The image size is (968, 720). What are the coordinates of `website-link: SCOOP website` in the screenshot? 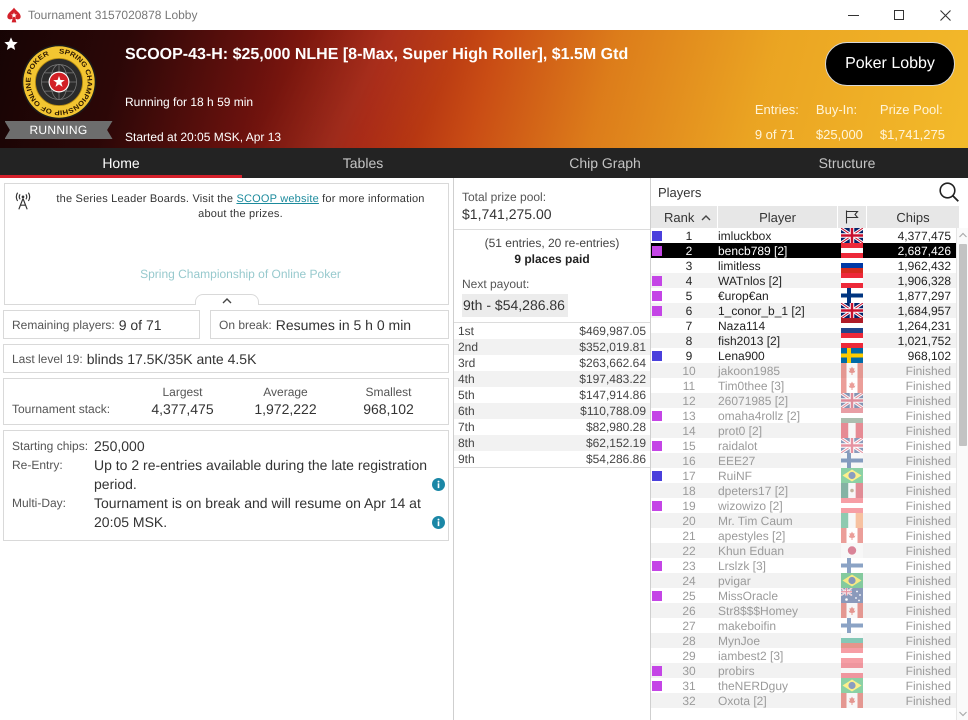 It's located at (277, 199).